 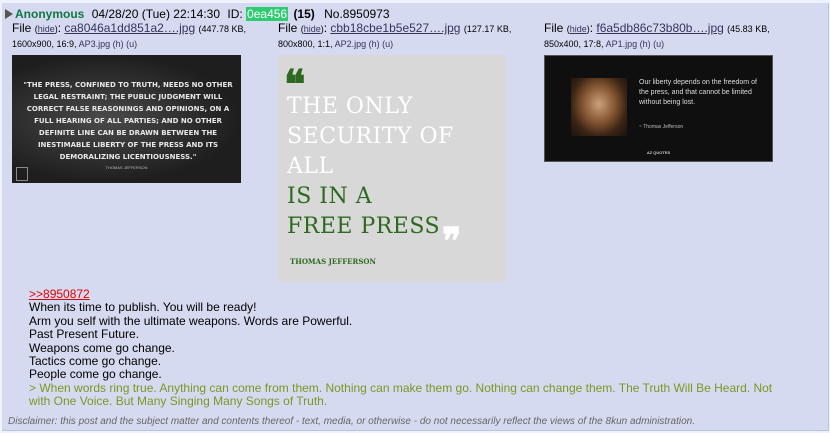 I want to click on collapse-triangle-icon, so click(x=9, y=14).